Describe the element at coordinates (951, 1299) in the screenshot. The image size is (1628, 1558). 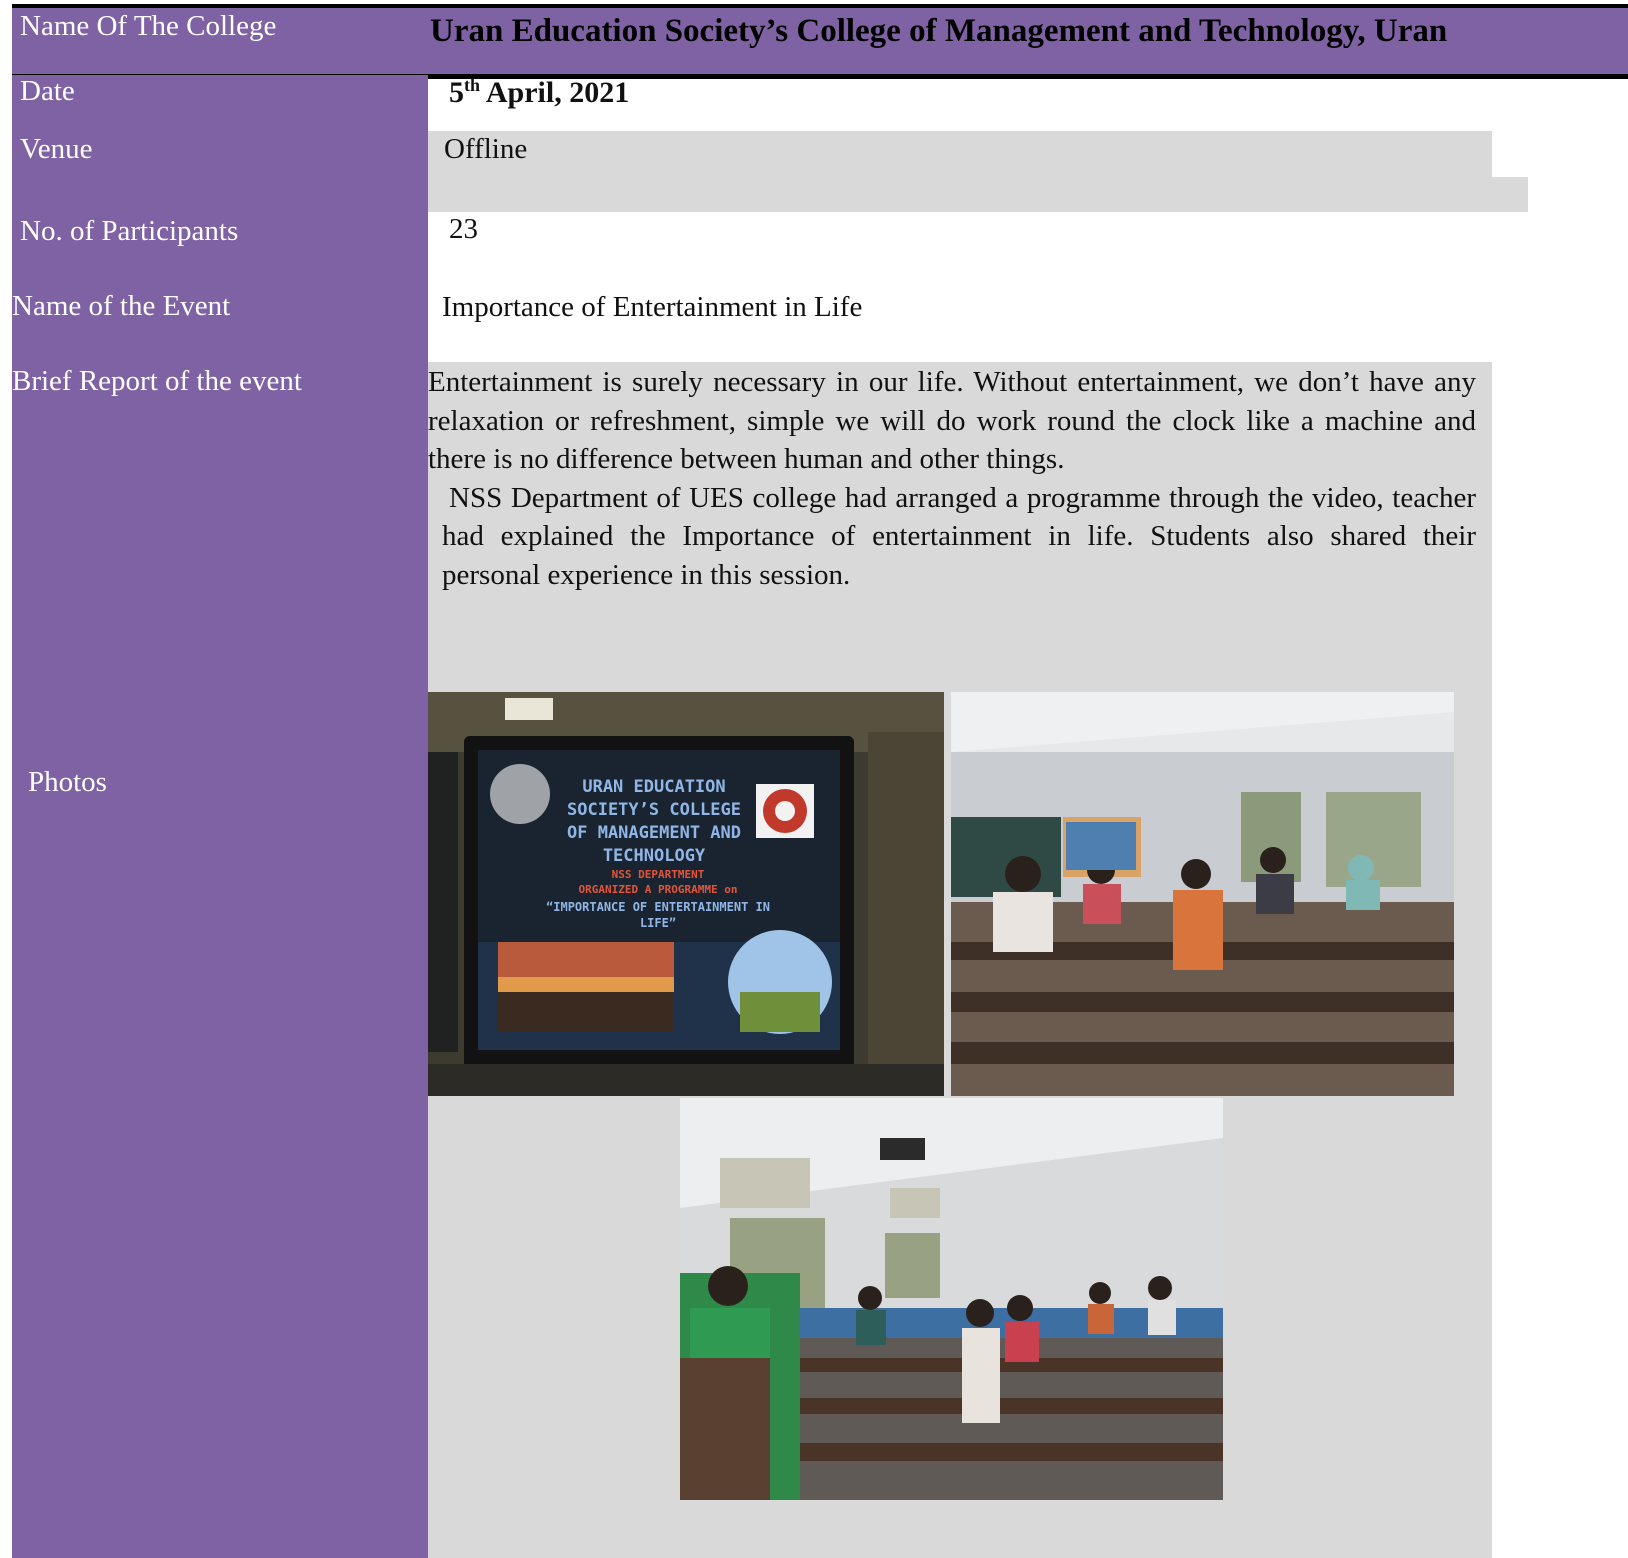
I see `photo-classroom-front` at that location.